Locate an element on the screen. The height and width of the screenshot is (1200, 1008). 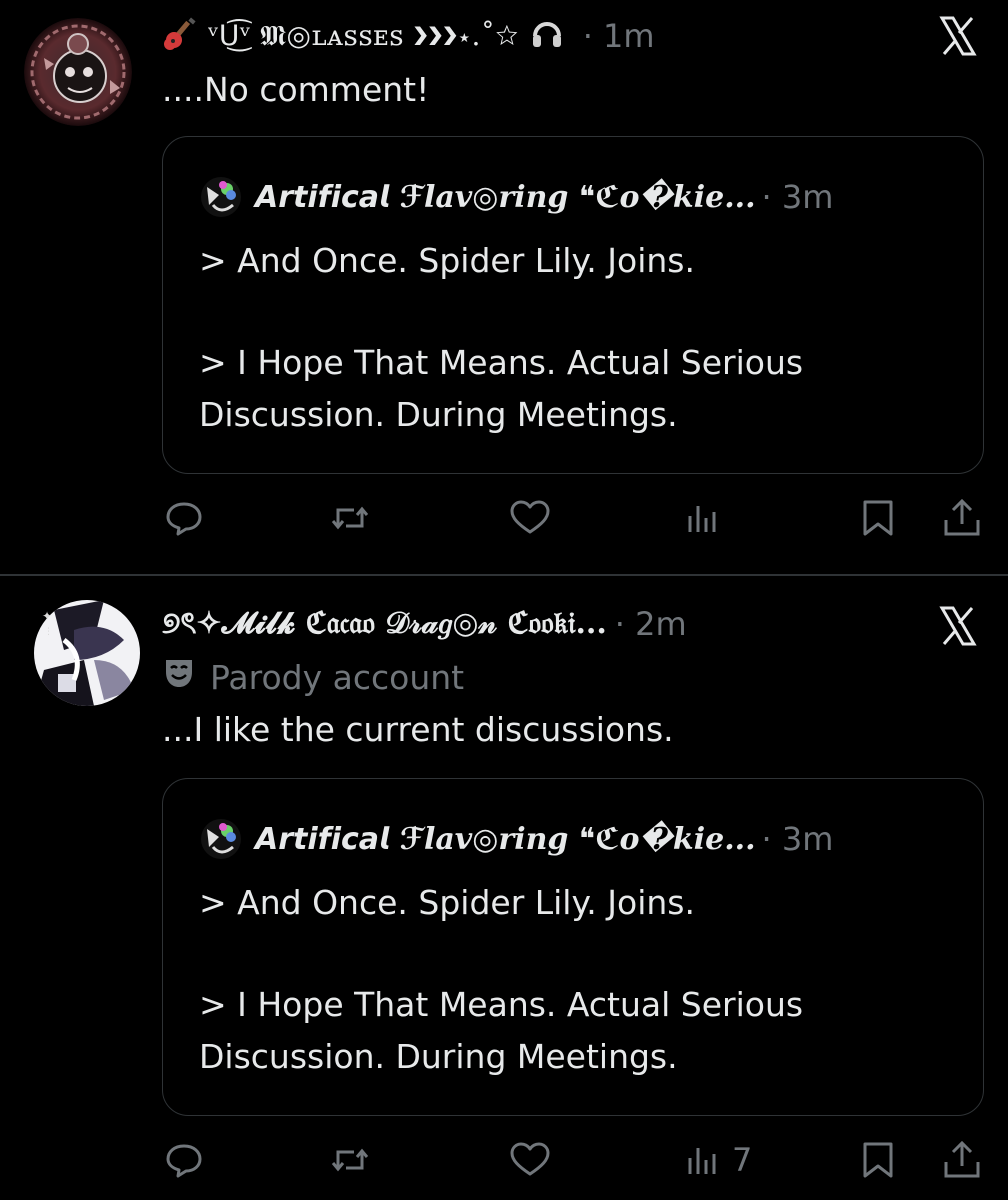
post-header: ୭ৎ✧𝓜𝓲𝓵𝓴 ℭ𝔞𝔠𝔞𝔬 𝒟𝓇𝒶𝑔◎𝓃 ℭ𝔬𝔬𝔨𝔦... · 2m is located at coordinates (525, 624).